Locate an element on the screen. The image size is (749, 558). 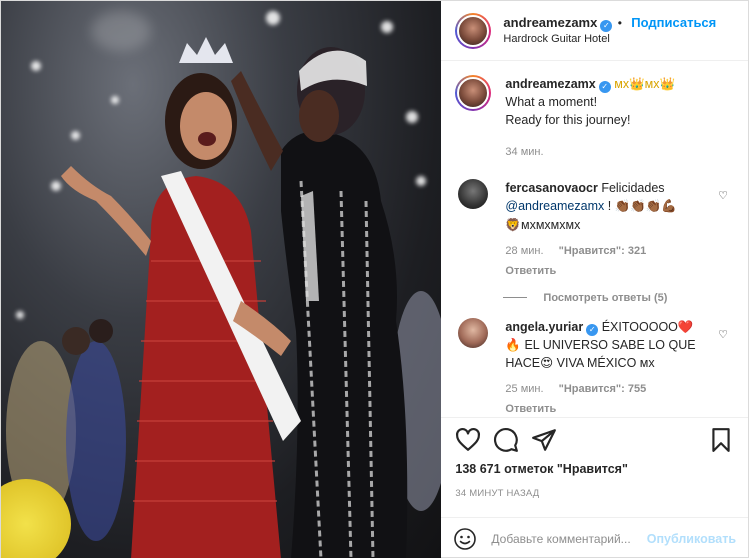
post-time: 34 МИНУТ НАЗАД is located at coordinates (594, 493).